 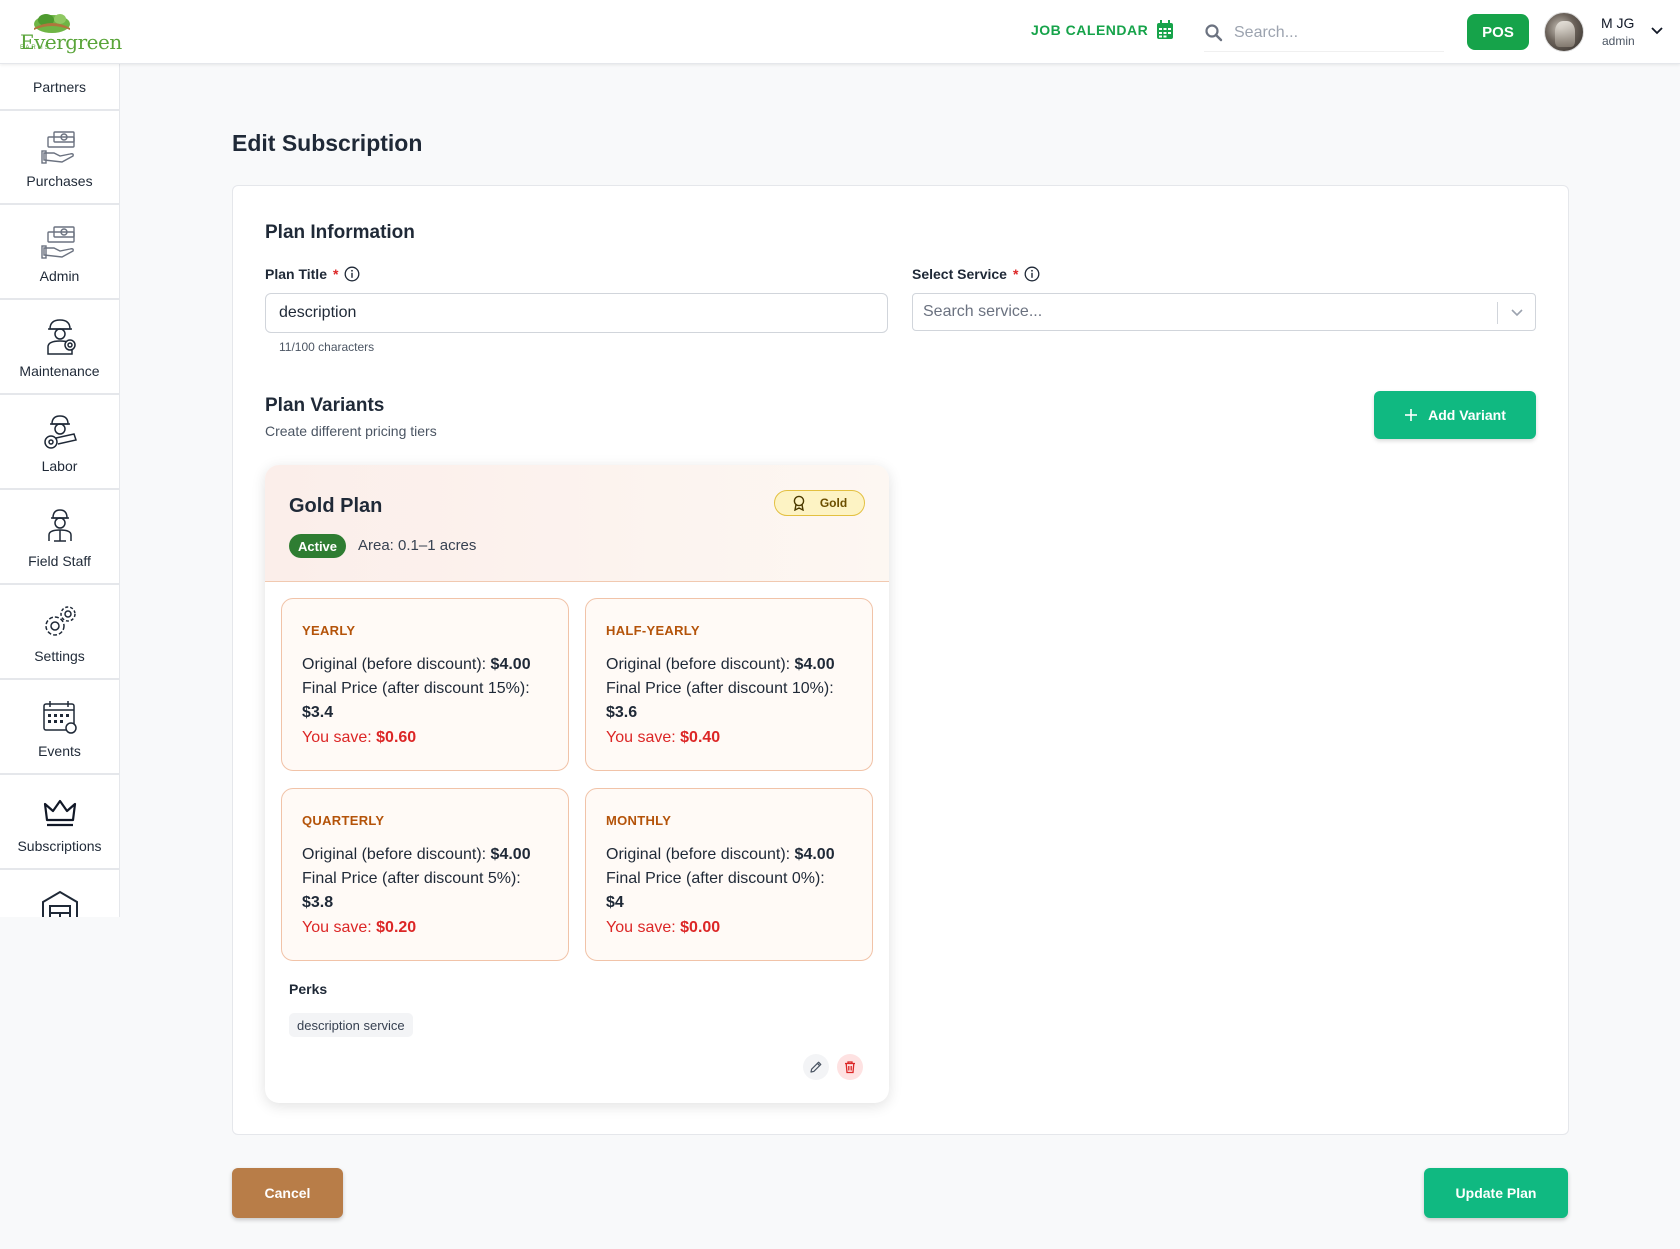 I want to click on trash-icon, so click(x=850, y=1067).